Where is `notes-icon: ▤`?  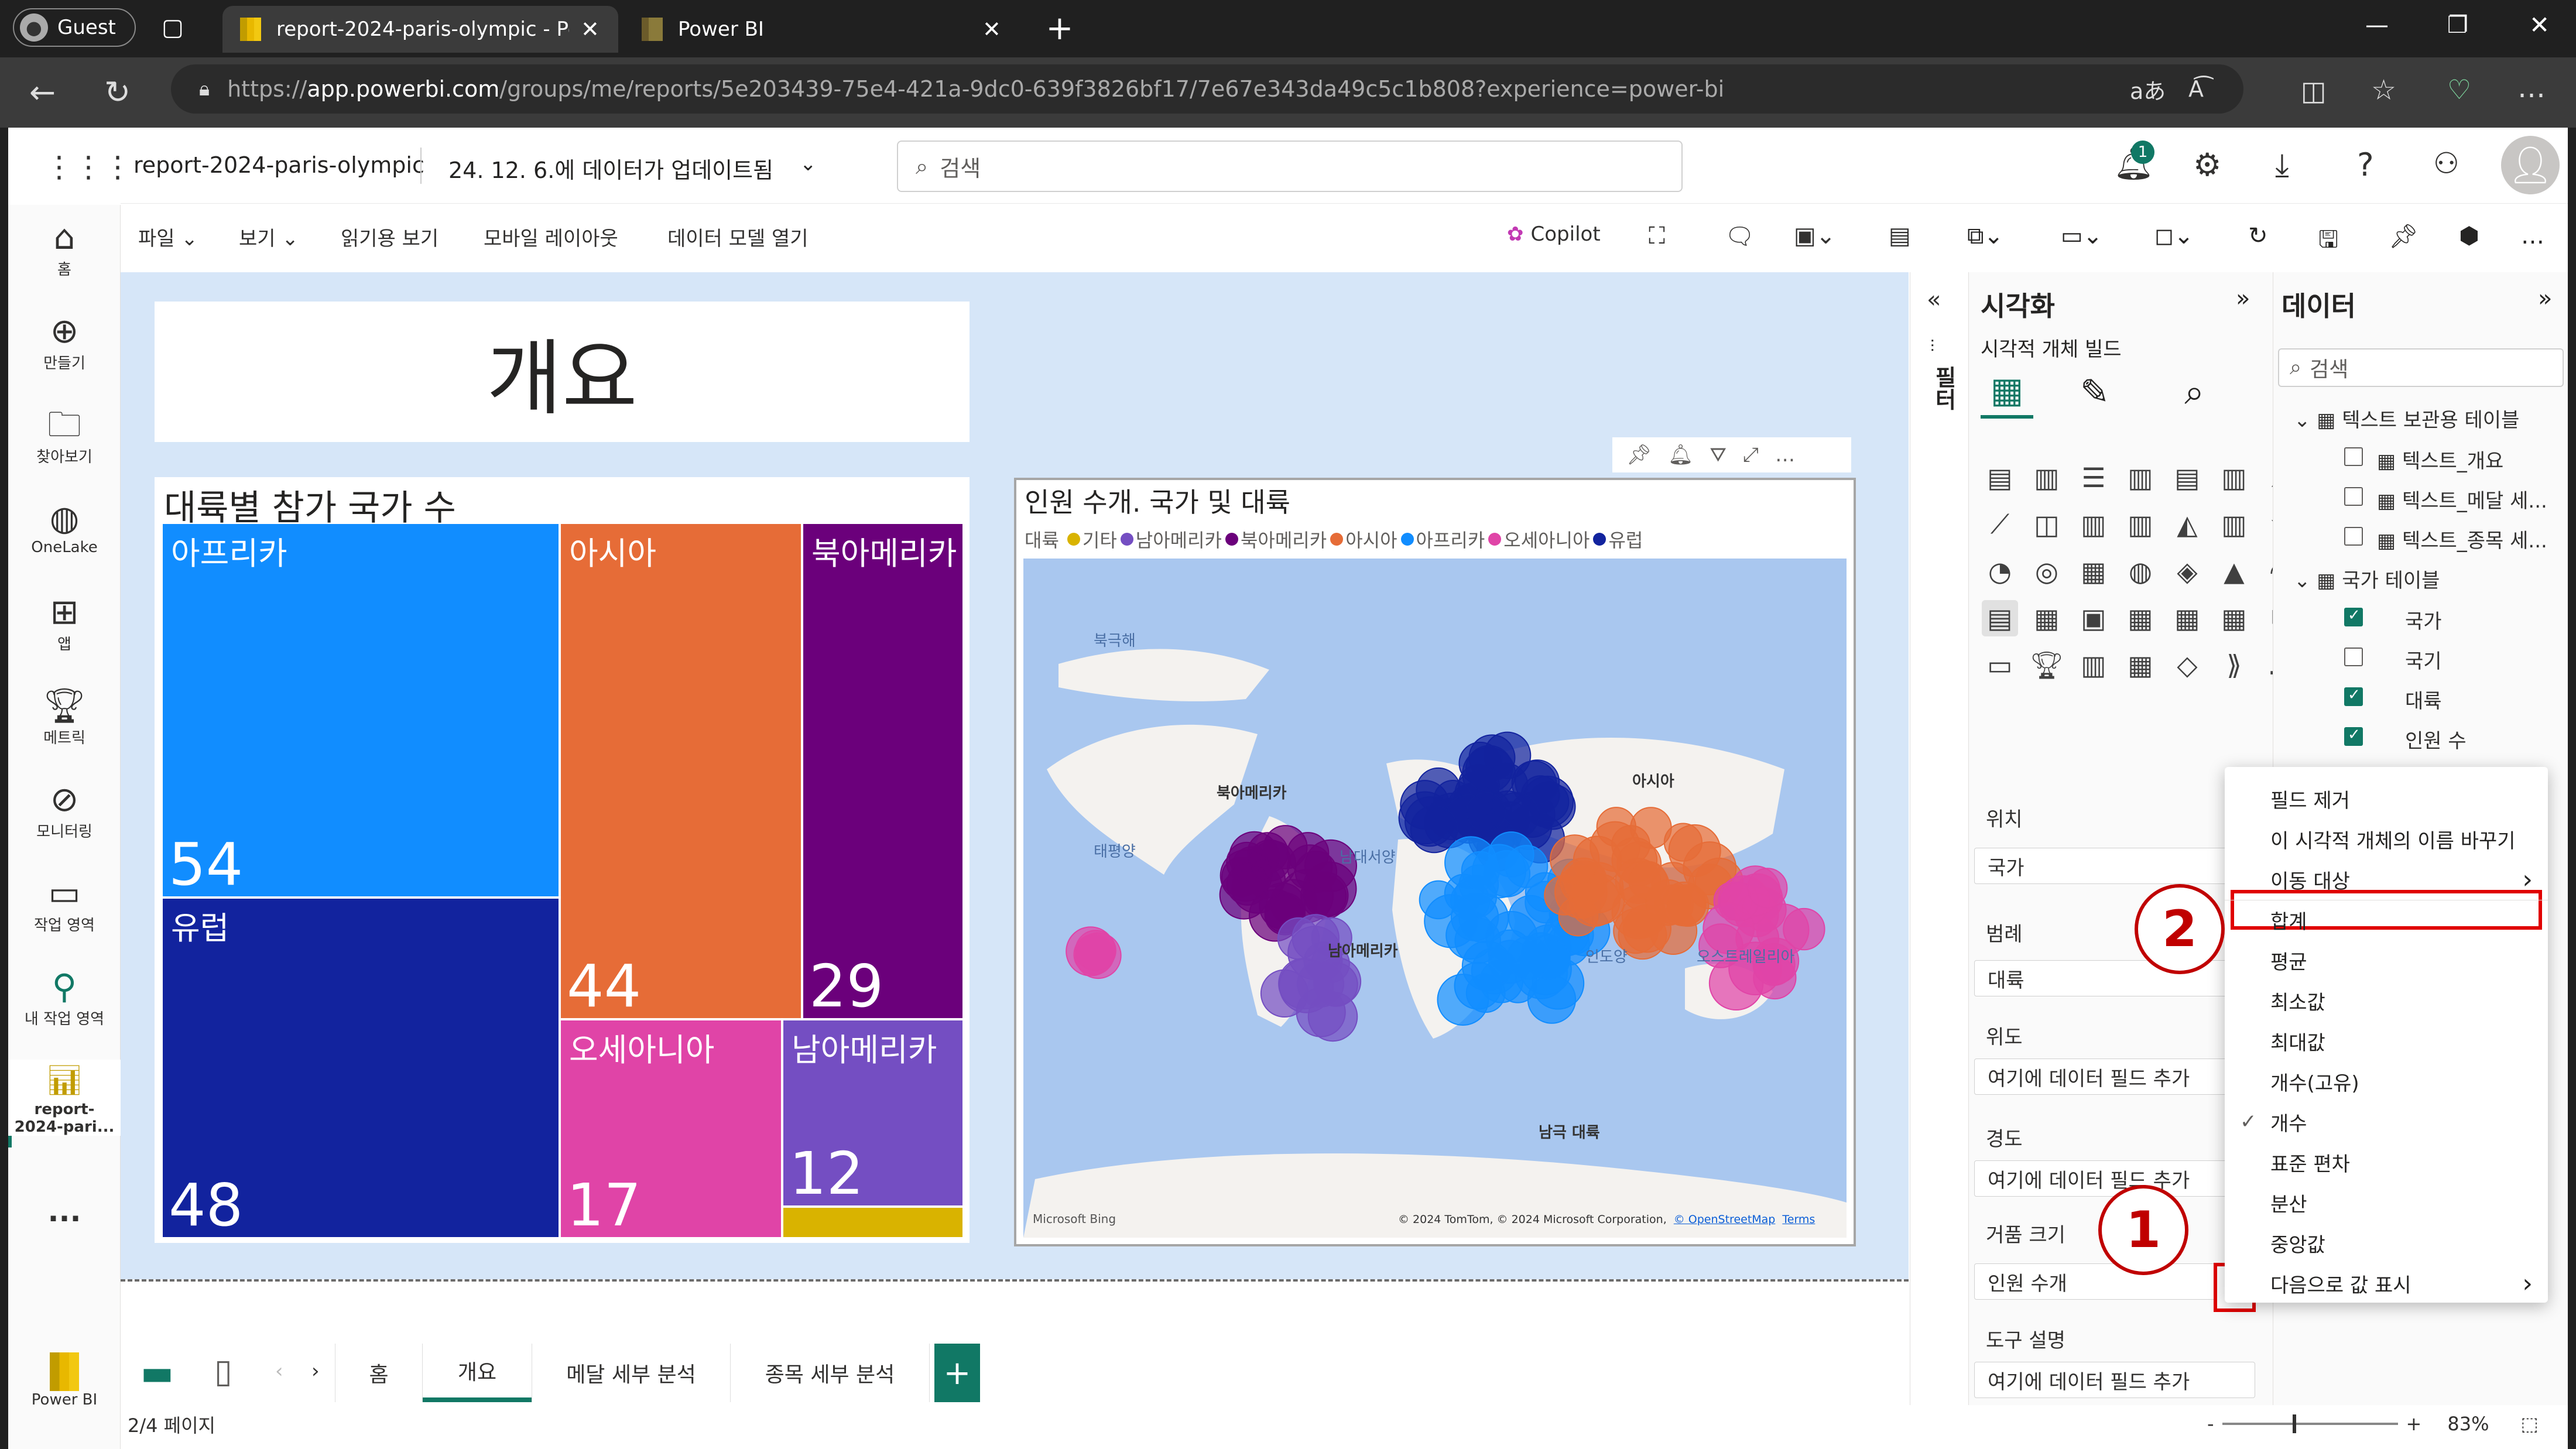 notes-icon: ▤ is located at coordinates (1900, 235).